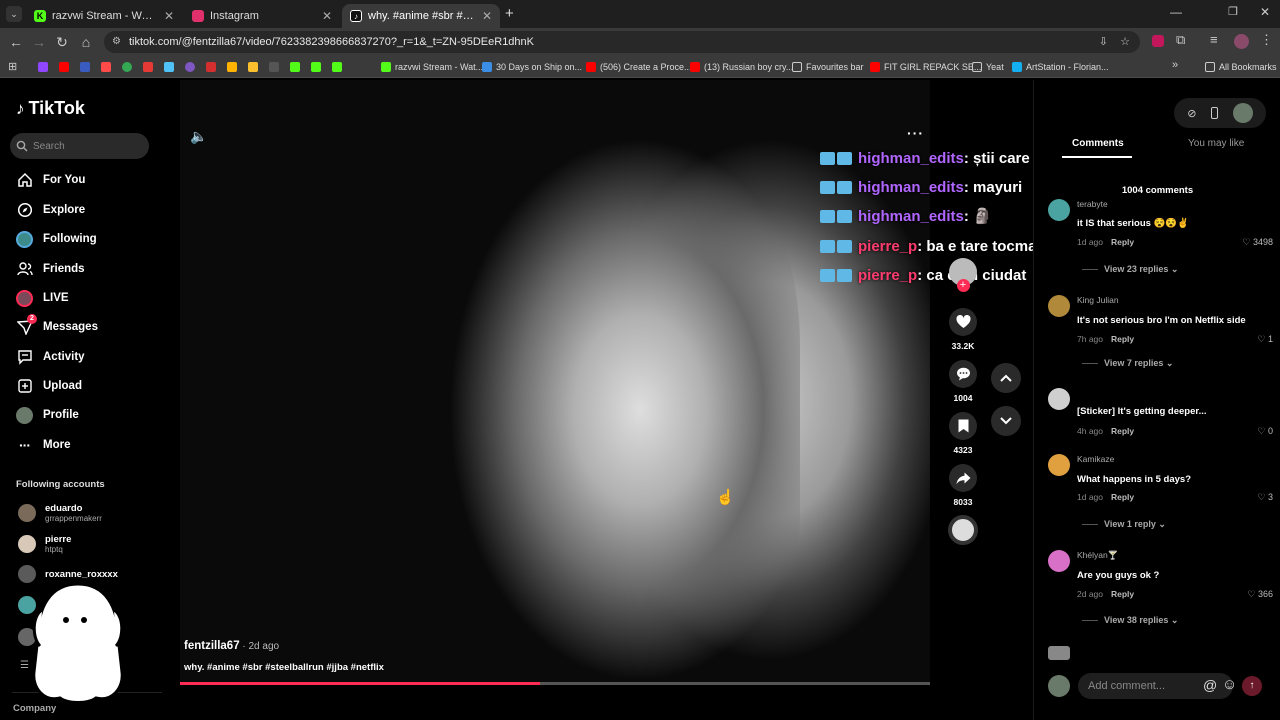  I want to click on comment-user: Kamikaze, so click(1095, 459).